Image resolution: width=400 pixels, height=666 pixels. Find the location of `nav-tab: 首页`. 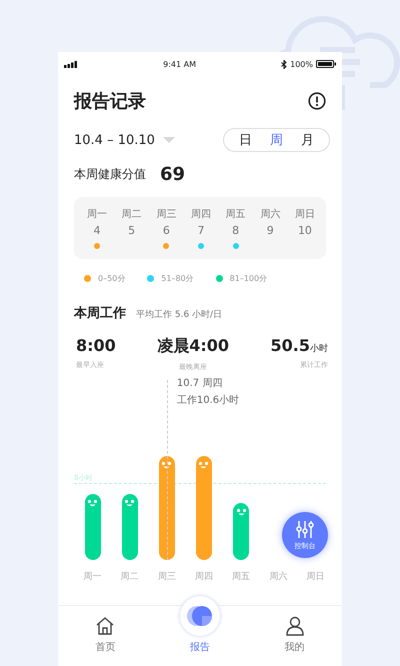

nav-tab: 首页 is located at coordinates (105, 636).